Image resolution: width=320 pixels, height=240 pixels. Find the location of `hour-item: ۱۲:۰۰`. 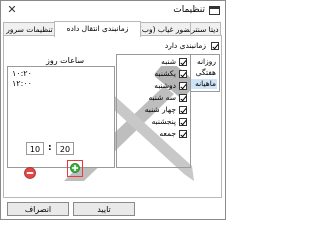

hour-item: ۱۲:۰۰ is located at coordinates (22, 83).